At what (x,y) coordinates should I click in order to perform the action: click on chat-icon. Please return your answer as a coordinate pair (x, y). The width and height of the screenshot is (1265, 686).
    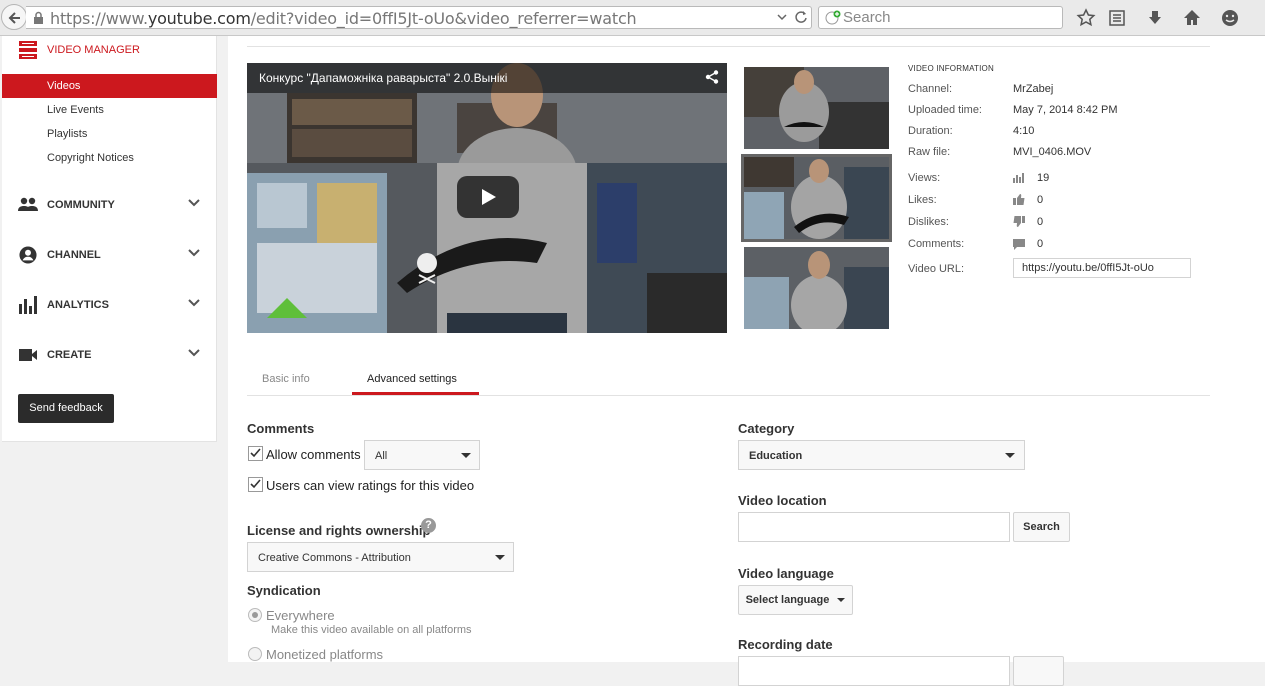
    Looking at the image, I should click on (1230, 18).